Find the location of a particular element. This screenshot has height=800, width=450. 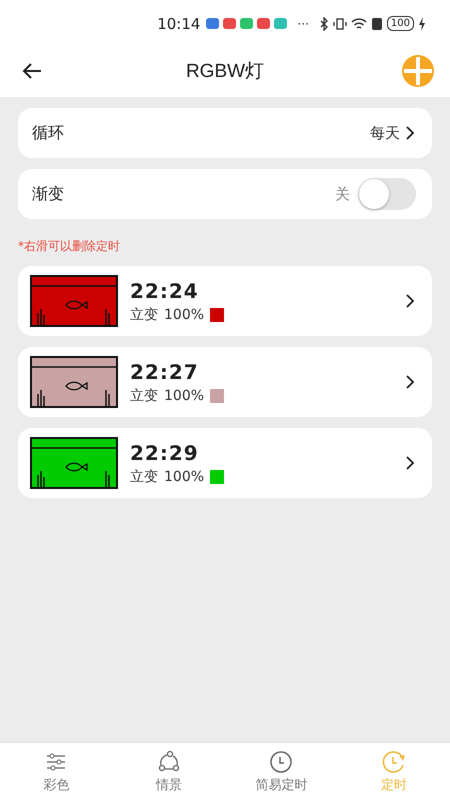

more-notifications: ··· is located at coordinates (303, 23).